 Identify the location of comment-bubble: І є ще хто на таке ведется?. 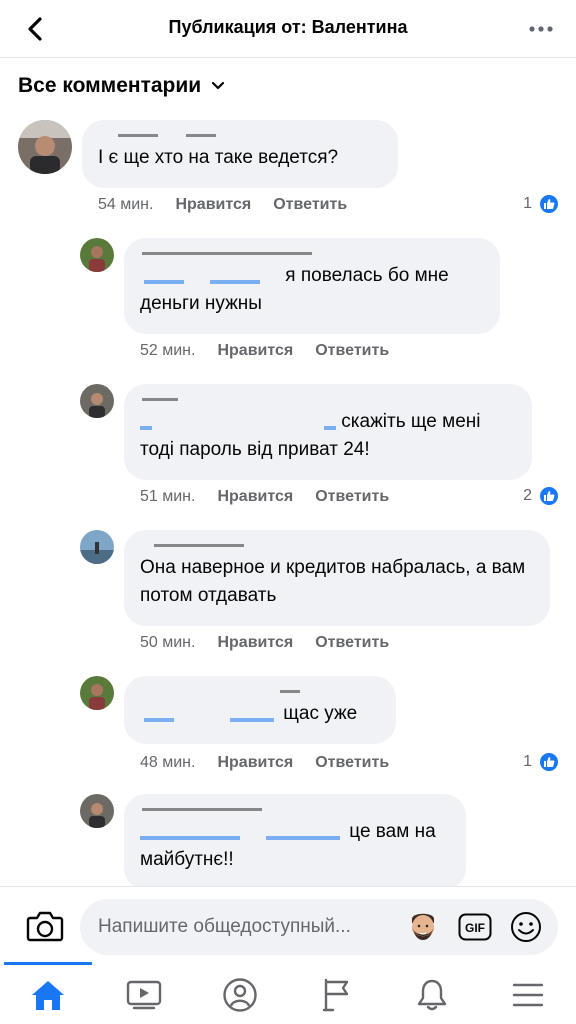
(240, 154).